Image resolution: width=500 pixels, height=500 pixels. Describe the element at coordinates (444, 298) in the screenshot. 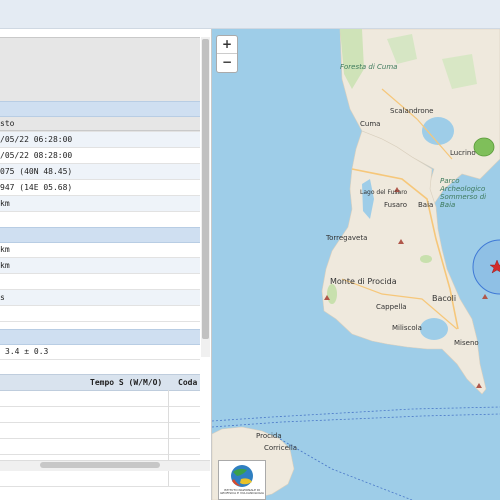

I see `label-bacoli: Bacoli` at that location.